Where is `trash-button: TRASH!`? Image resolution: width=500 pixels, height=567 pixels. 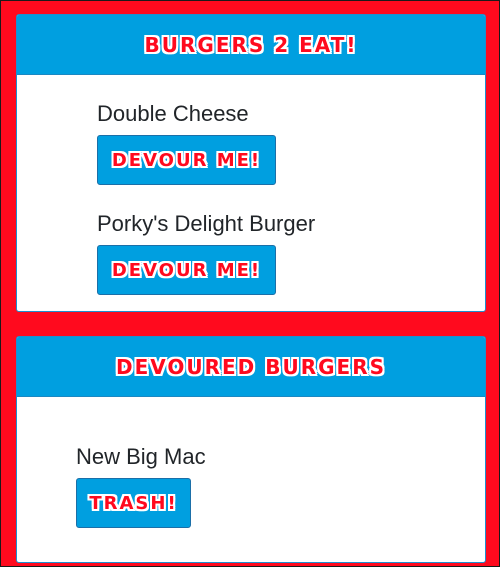 trash-button: TRASH! is located at coordinates (133, 503).